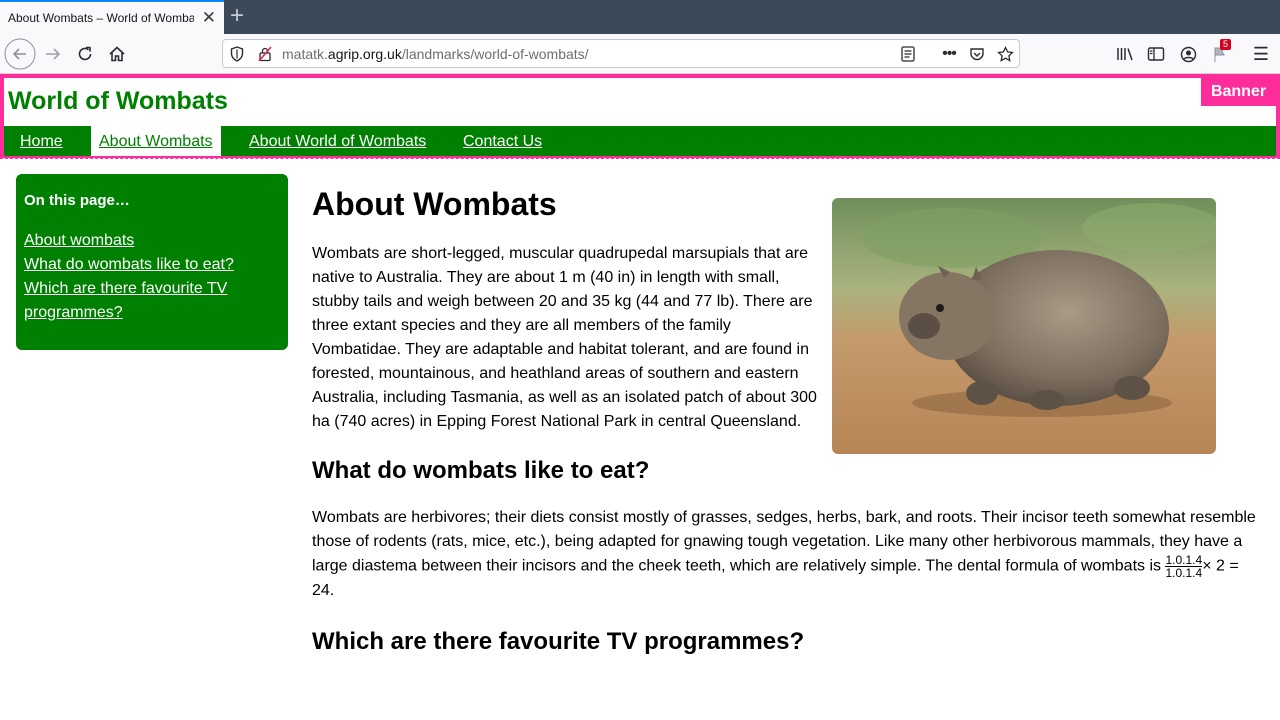 Image resolution: width=1280 pixels, height=720 pixels. What do you see at coordinates (237, 16) in the screenshot?
I see `new-tab-icon: +` at bounding box center [237, 16].